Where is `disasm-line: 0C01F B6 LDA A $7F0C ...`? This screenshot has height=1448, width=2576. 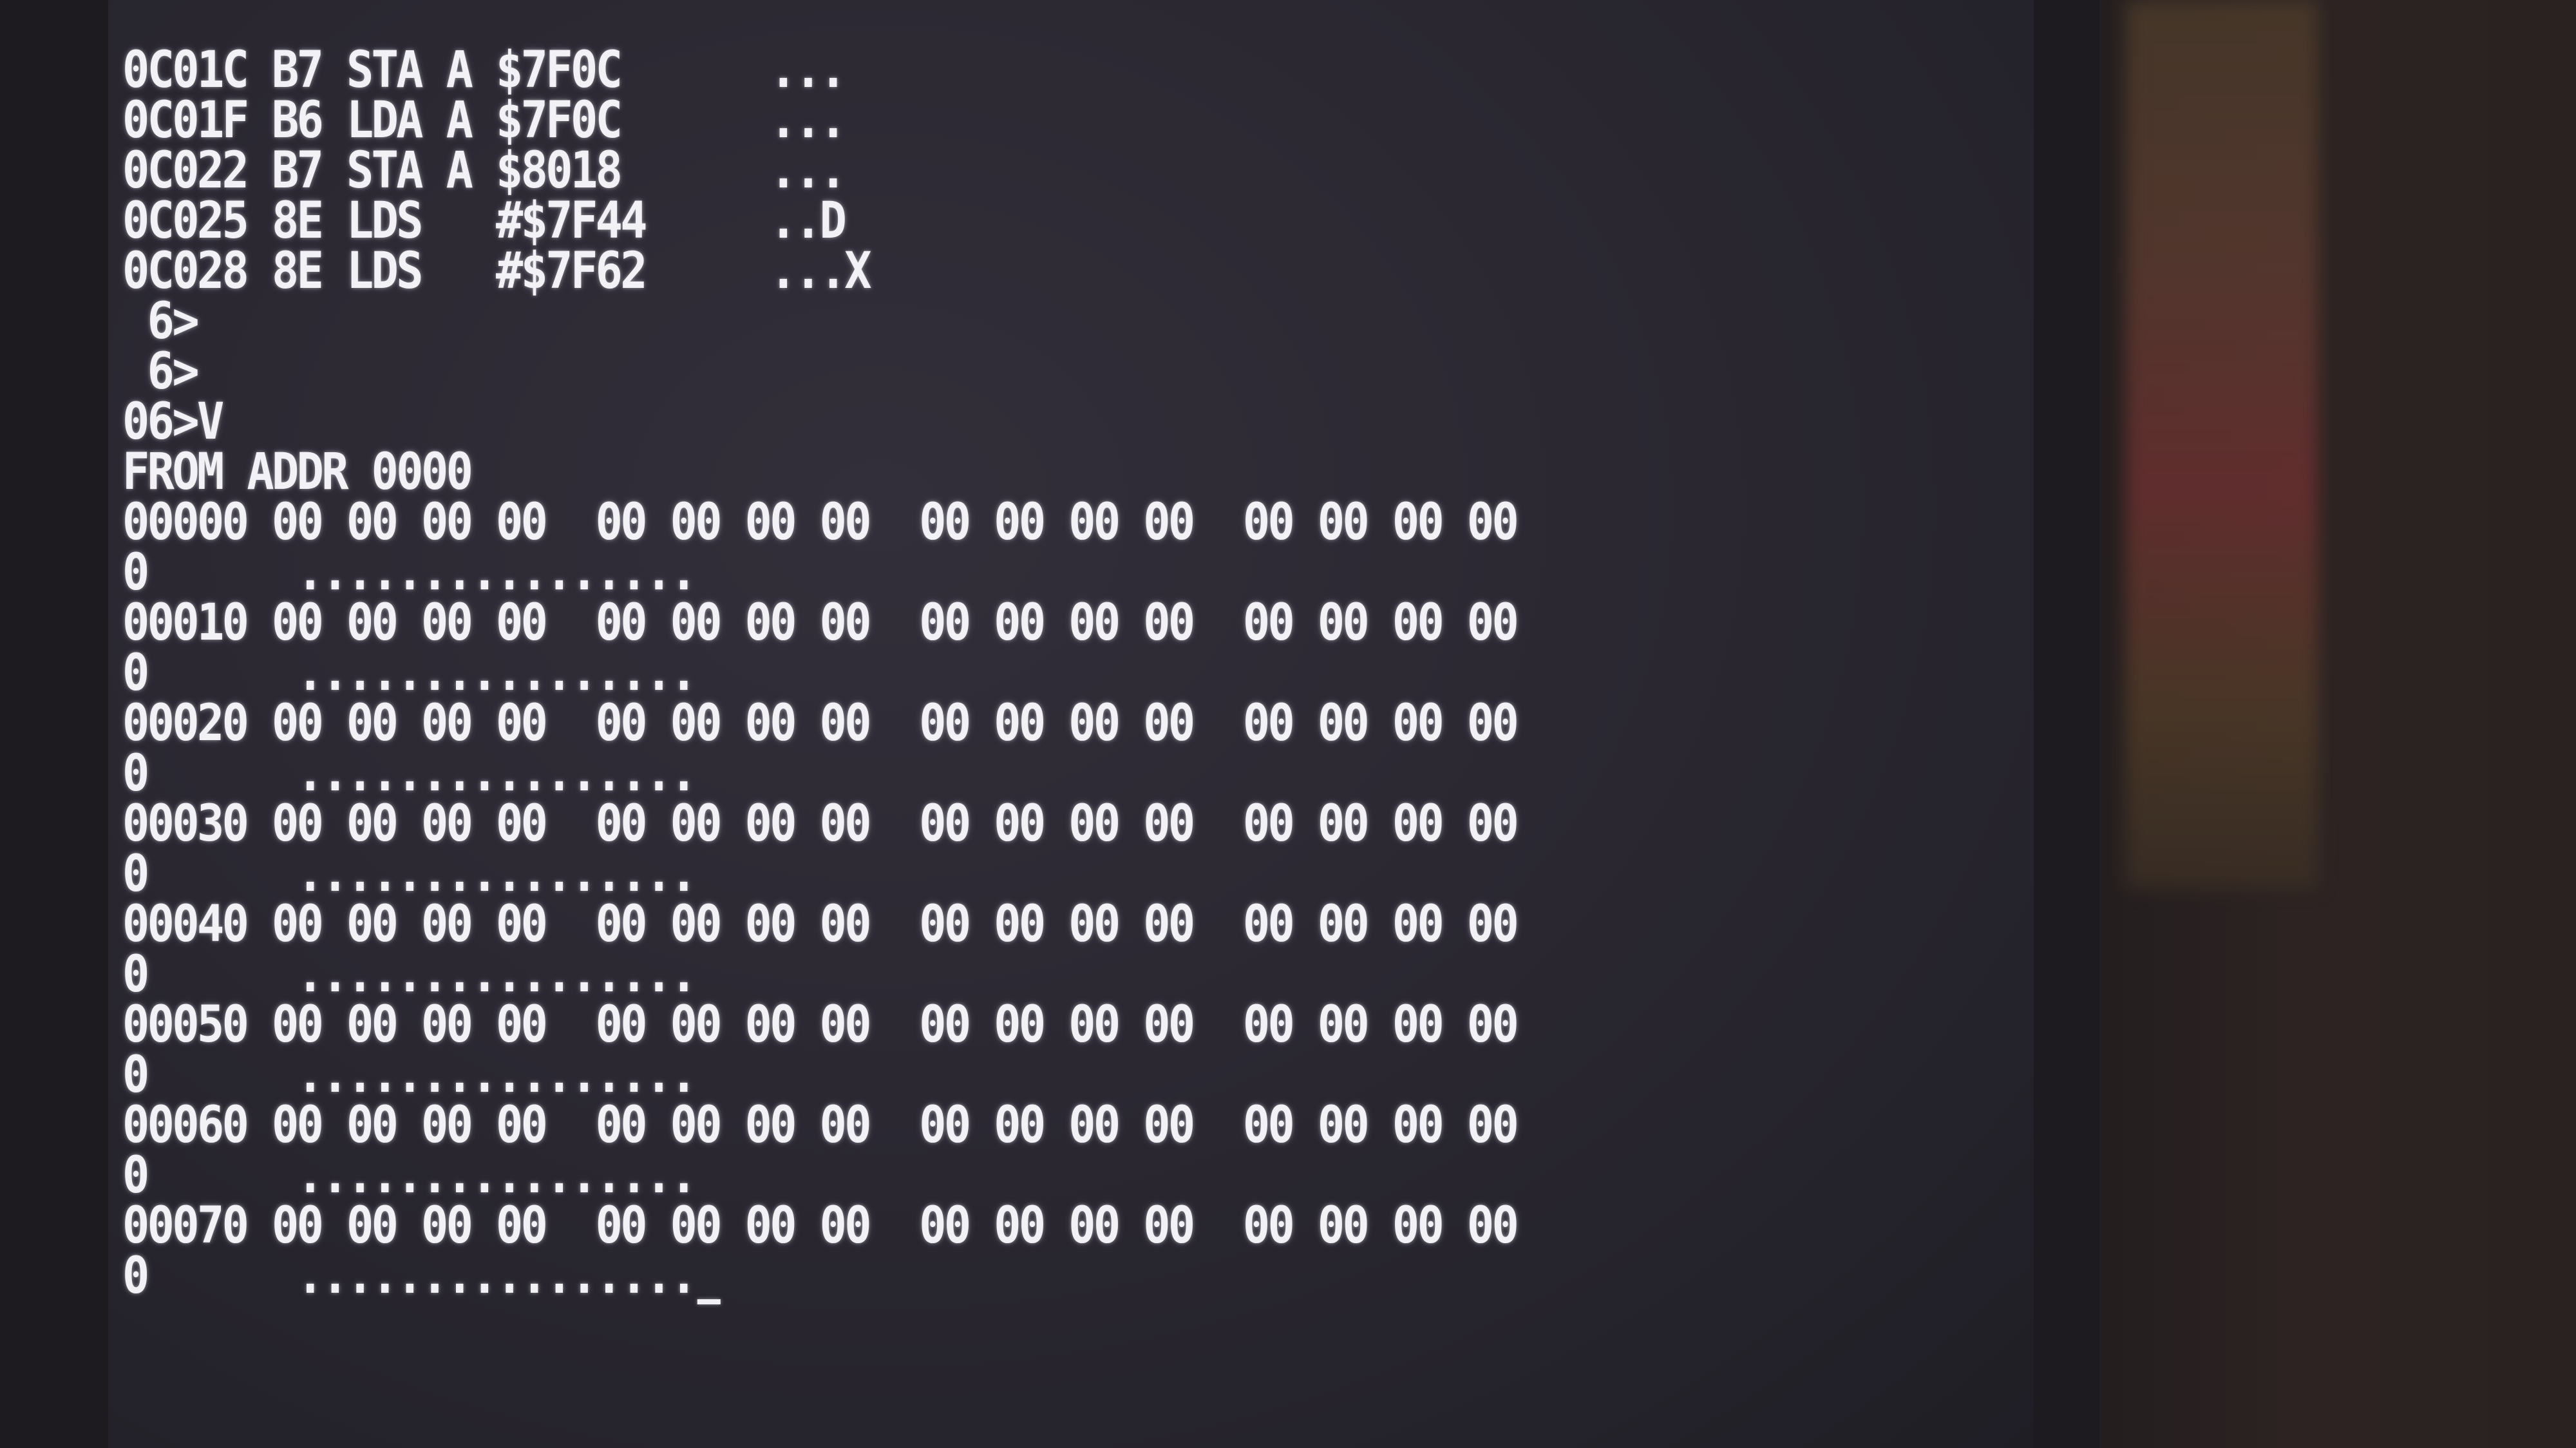 disasm-line: 0C01F B6 LDA A $7F0C ... is located at coordinates (484, 120).